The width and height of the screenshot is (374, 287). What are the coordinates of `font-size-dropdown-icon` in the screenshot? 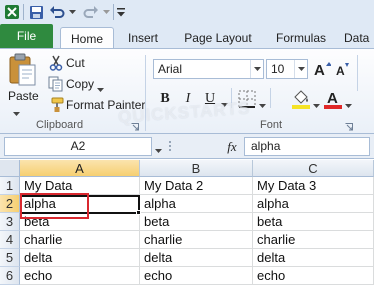 It's located at (300, 69).